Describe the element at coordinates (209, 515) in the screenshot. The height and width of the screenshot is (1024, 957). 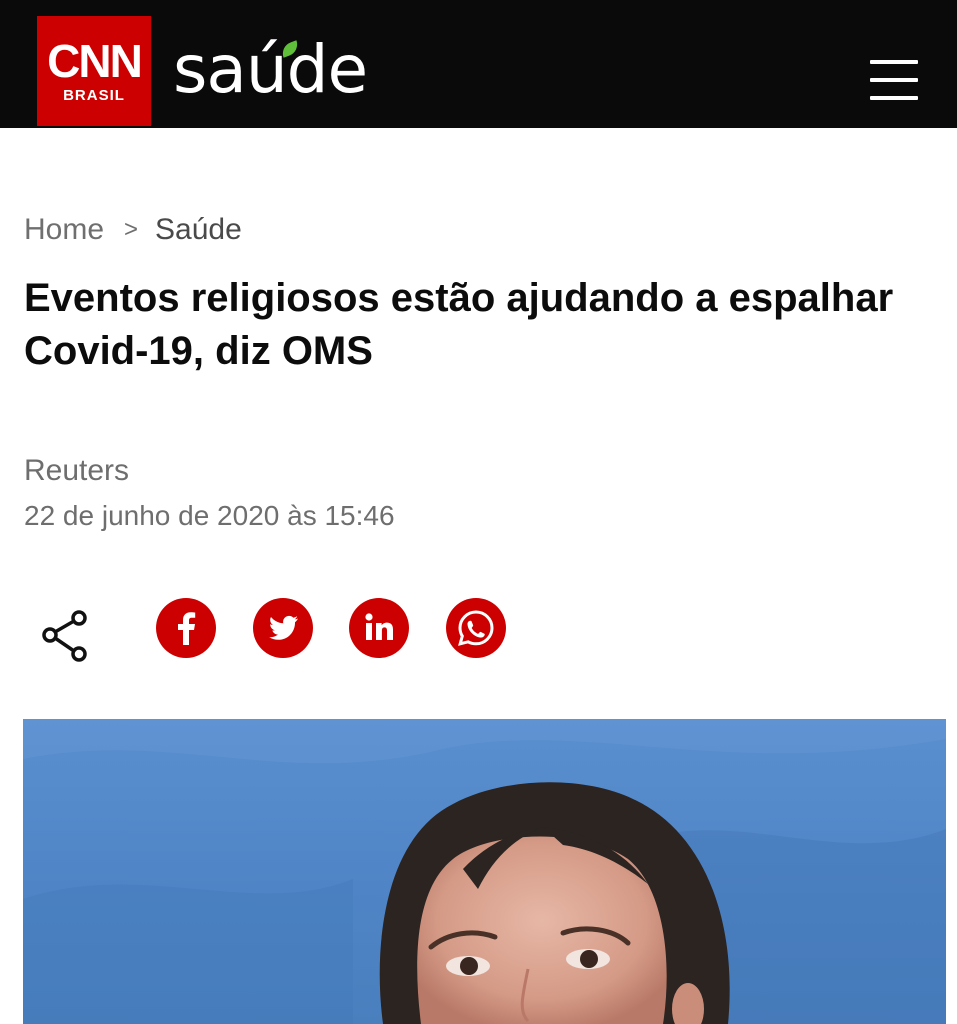
I see `article-date: 22 de junho de 2020 às 15:46` at that location.